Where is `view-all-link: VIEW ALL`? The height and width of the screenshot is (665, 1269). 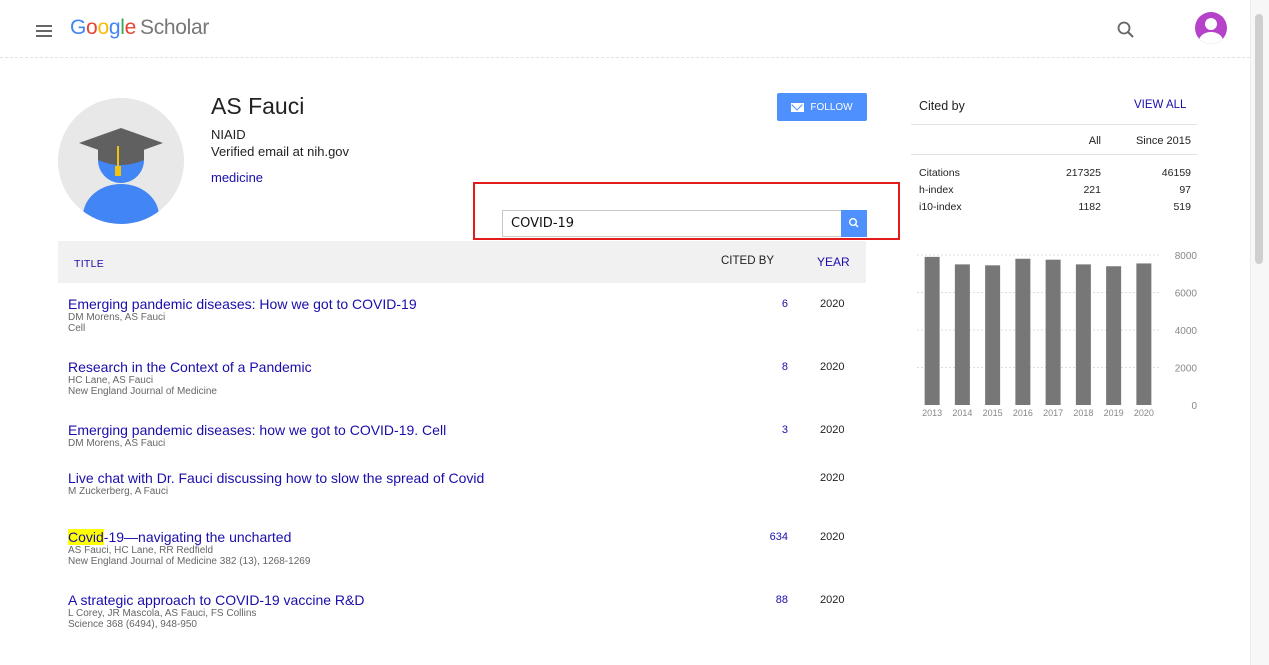 view-all-link: VIEW ALL is located at coordinates (1160, 105).